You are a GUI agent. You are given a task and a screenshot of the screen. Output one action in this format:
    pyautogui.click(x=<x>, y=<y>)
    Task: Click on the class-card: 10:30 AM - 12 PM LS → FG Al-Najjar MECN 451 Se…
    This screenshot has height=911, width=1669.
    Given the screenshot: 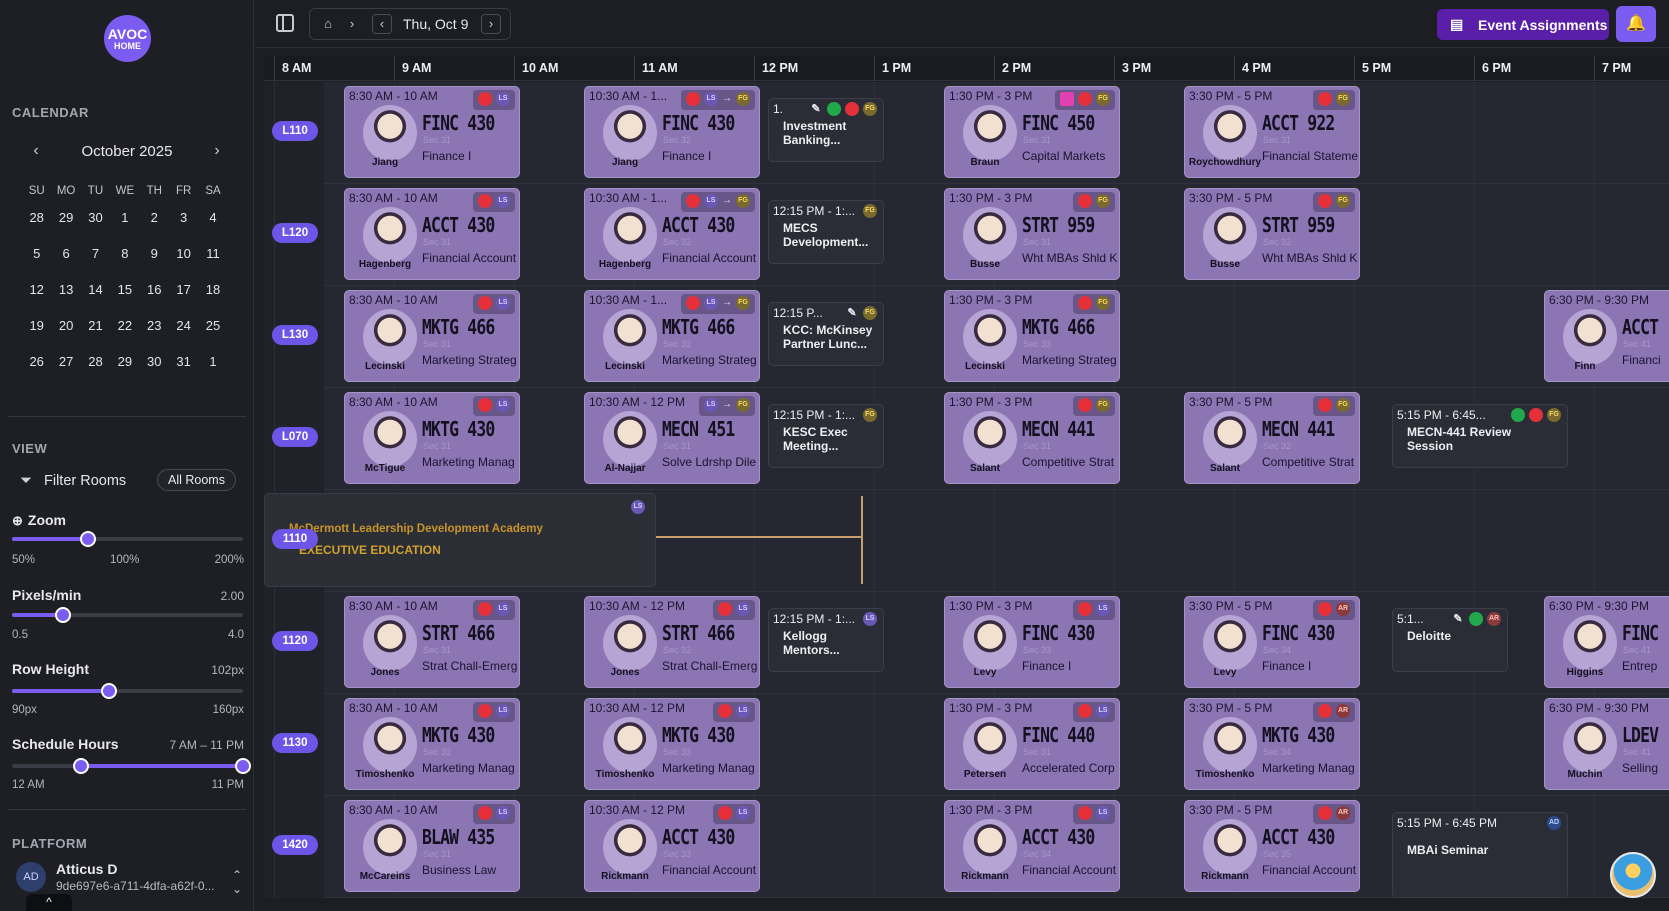 What is the action you would take?
    pyautogui.click(x=672, y=438)
    